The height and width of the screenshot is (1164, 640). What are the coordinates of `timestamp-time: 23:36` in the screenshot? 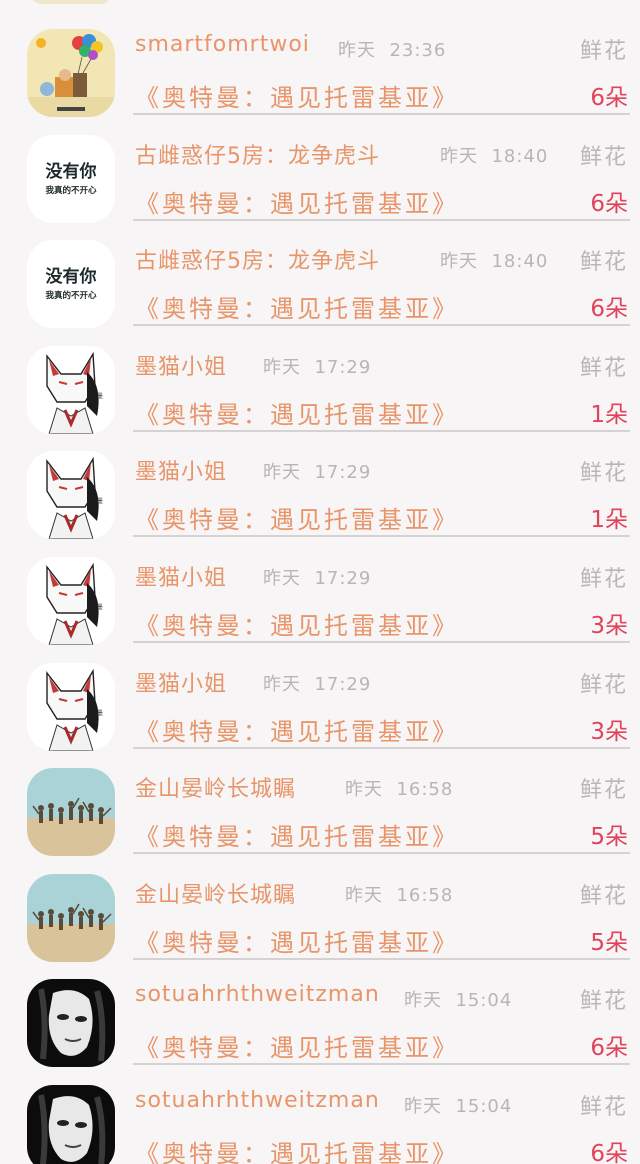 It's located at (418, 50).